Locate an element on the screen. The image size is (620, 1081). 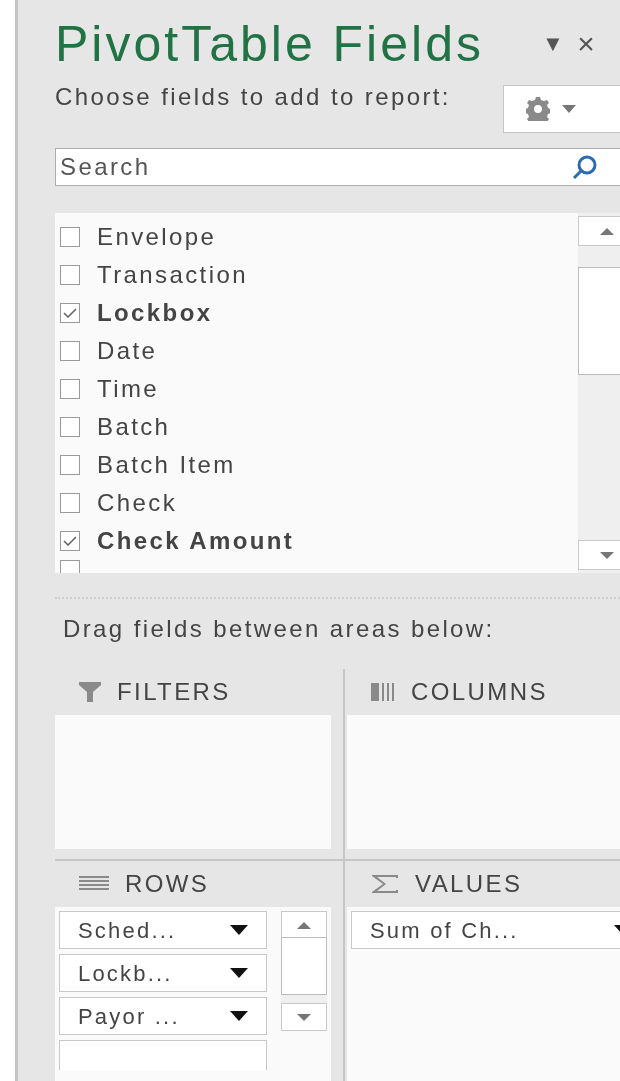
pane-title: PivotTable Fields is located at coordinates (270, 43).